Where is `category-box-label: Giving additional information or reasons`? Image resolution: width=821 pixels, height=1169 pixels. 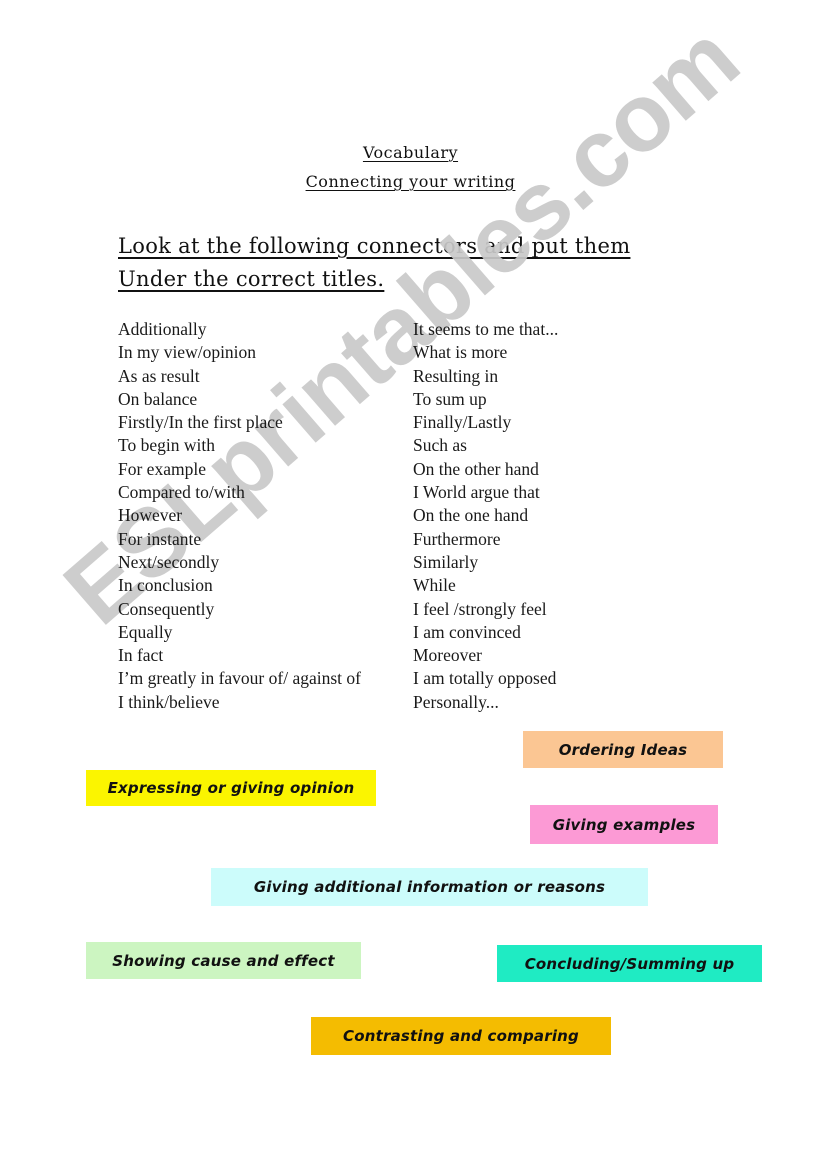
category-box-label: Giving additional information or reasons is located at coordinates (429, 887).